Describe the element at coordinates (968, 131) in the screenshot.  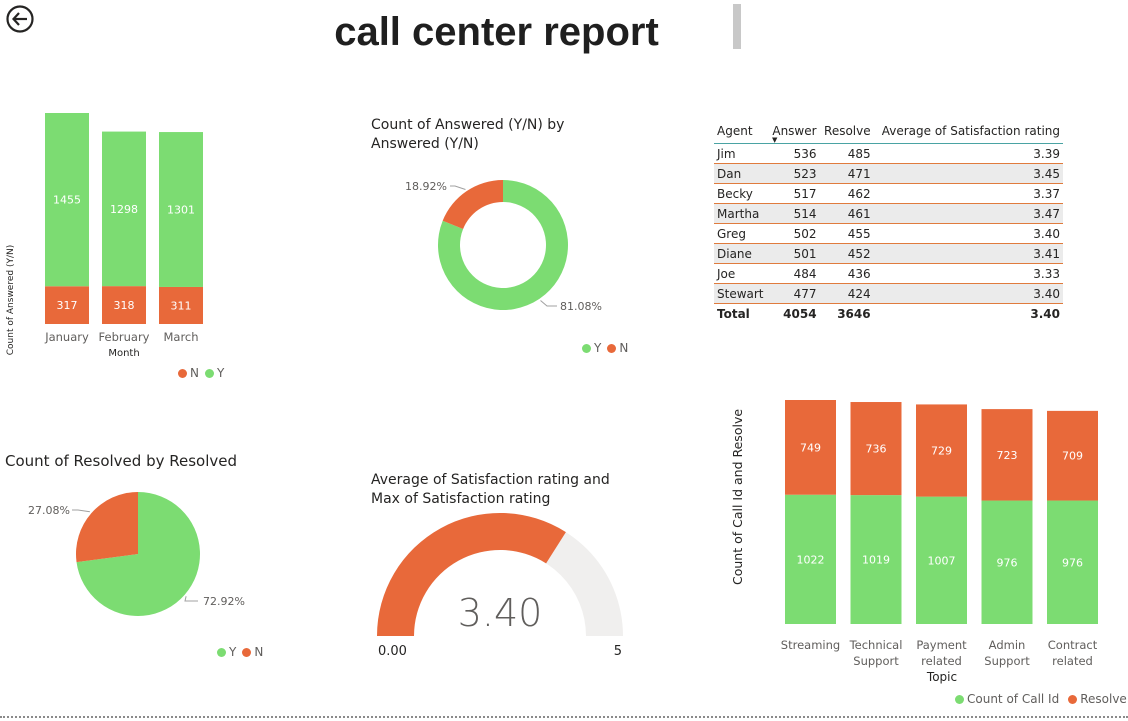
I see `col-satisfaction: Average of Satisfaction rating` at that location.